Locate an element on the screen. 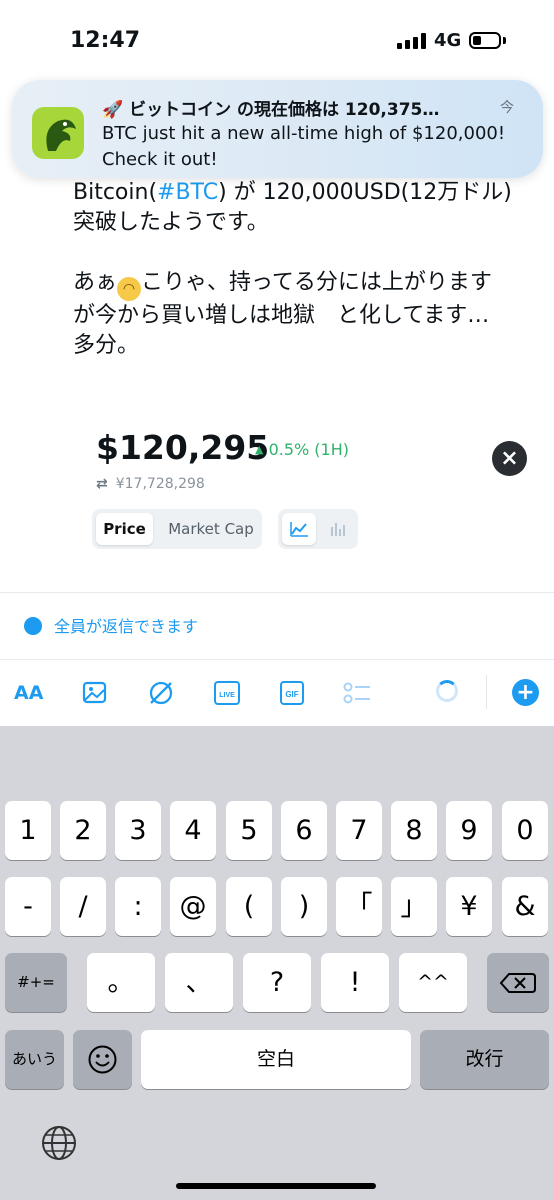 Image resolution: width=554 pixels, height=1200 pixels. signal-icon is located at coordinates (412, 41).